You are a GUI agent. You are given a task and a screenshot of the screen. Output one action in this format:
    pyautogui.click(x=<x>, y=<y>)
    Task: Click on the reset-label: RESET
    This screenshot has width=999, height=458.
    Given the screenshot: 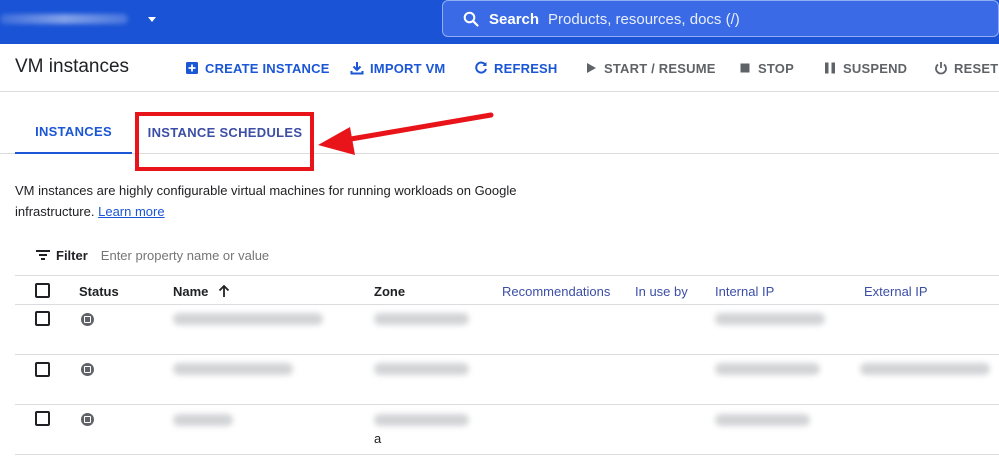 What is the action you would take?
    pyautogui.click(x=976, y=68)
    